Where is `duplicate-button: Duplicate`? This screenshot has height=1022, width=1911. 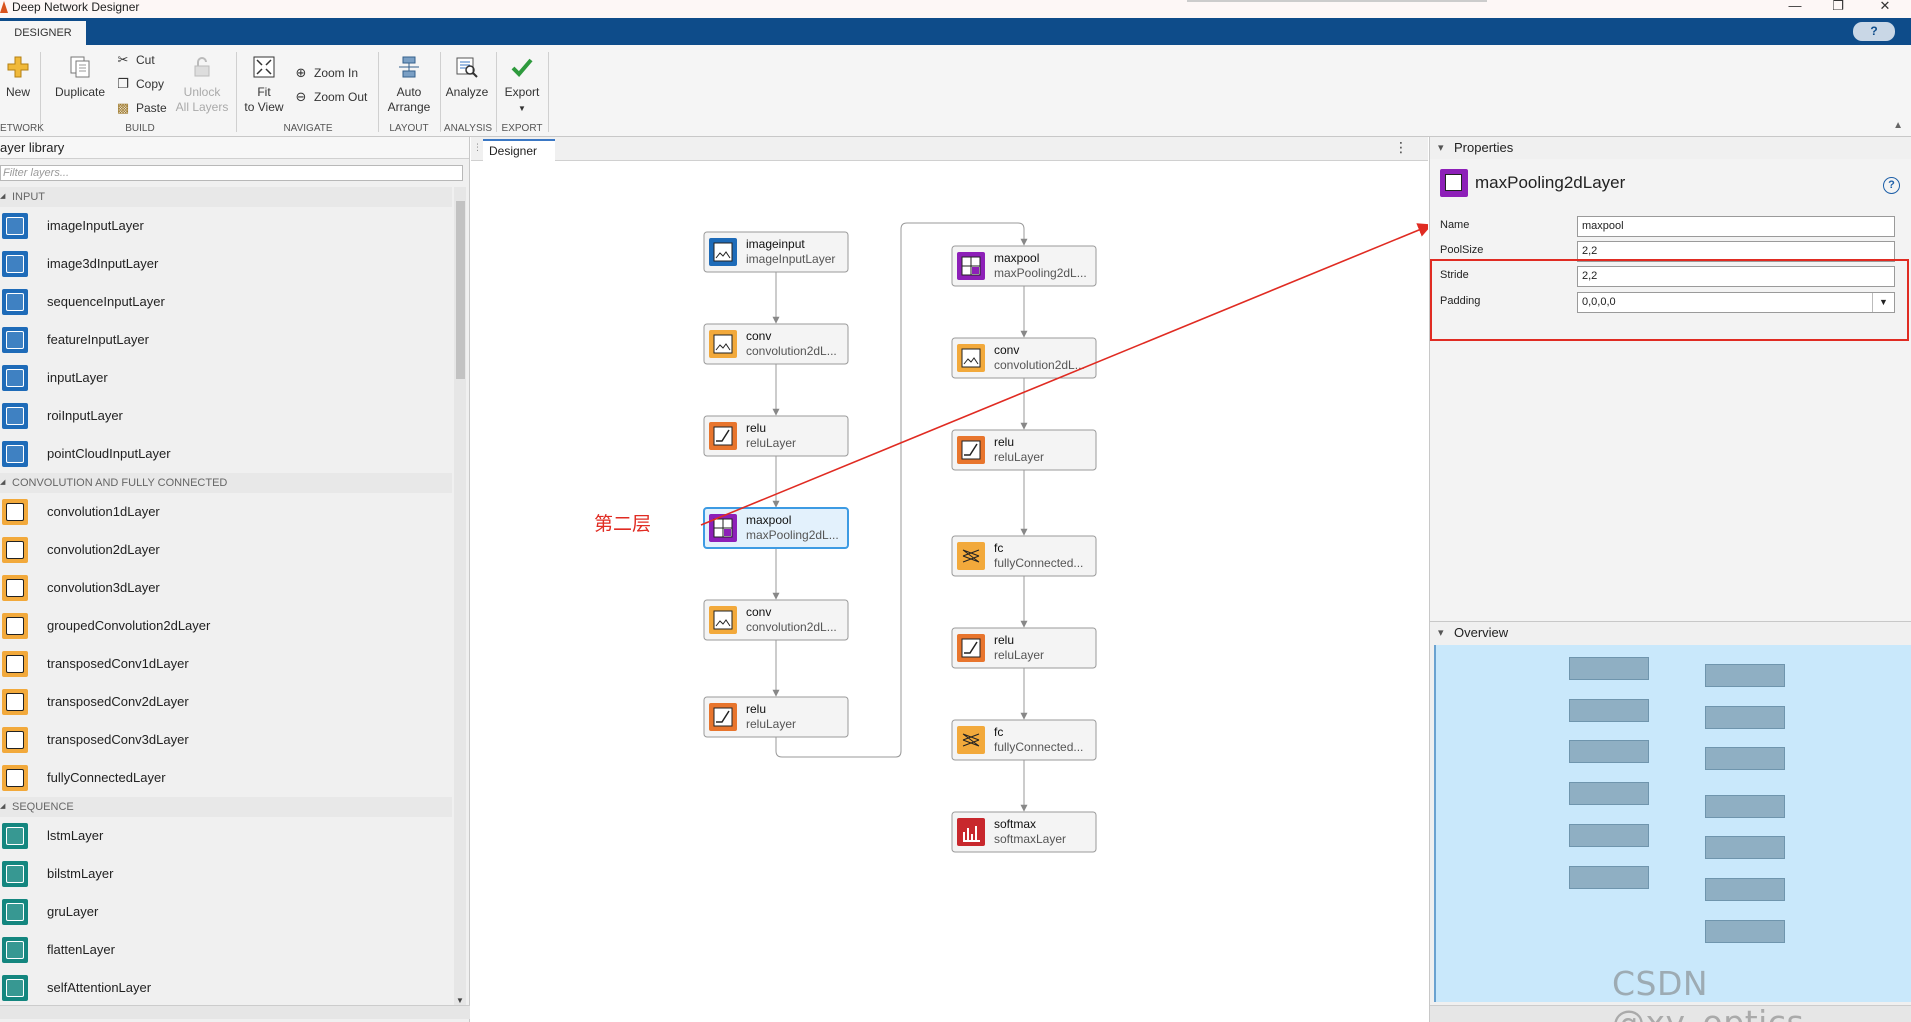
duplicate-button: Duplicate is located at coordinates (80, 77).